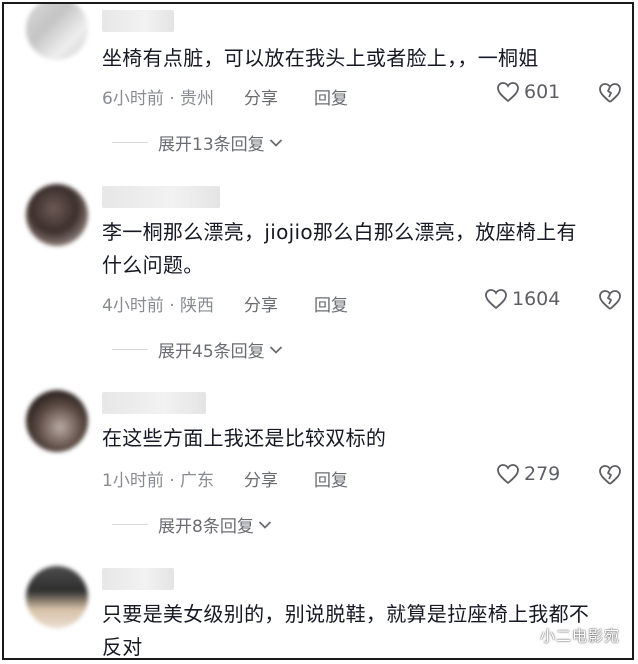 The height and width of the screenshot is (664, 638). I want to click on expand-replies-button: 展开45条回复, so click(197, 349).